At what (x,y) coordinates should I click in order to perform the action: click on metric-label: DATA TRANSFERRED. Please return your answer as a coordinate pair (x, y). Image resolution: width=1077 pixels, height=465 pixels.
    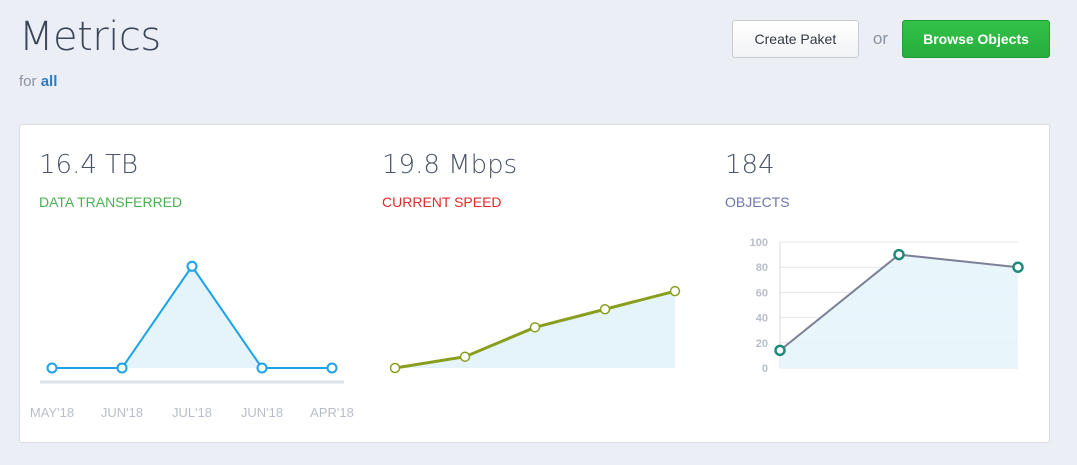
    Looking at the image, I should click on (111, 202).